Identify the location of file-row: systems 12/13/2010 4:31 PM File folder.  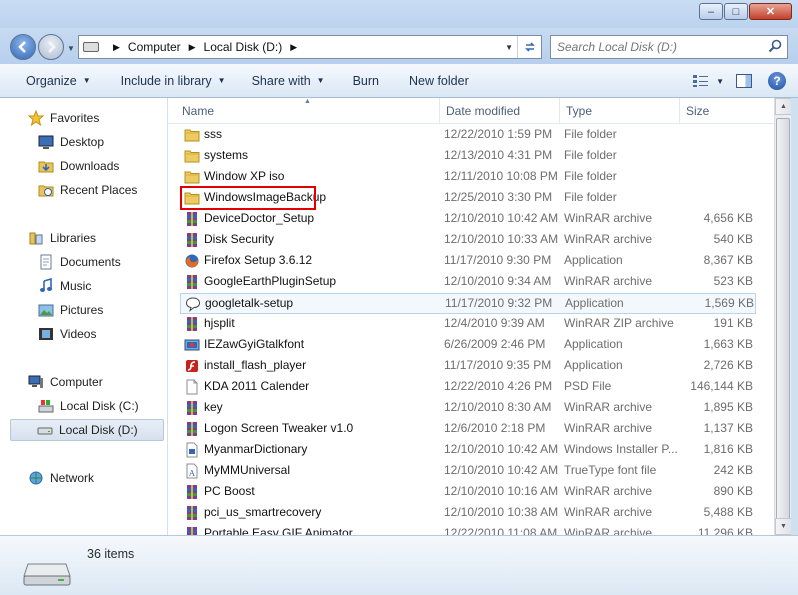
(468, 156).